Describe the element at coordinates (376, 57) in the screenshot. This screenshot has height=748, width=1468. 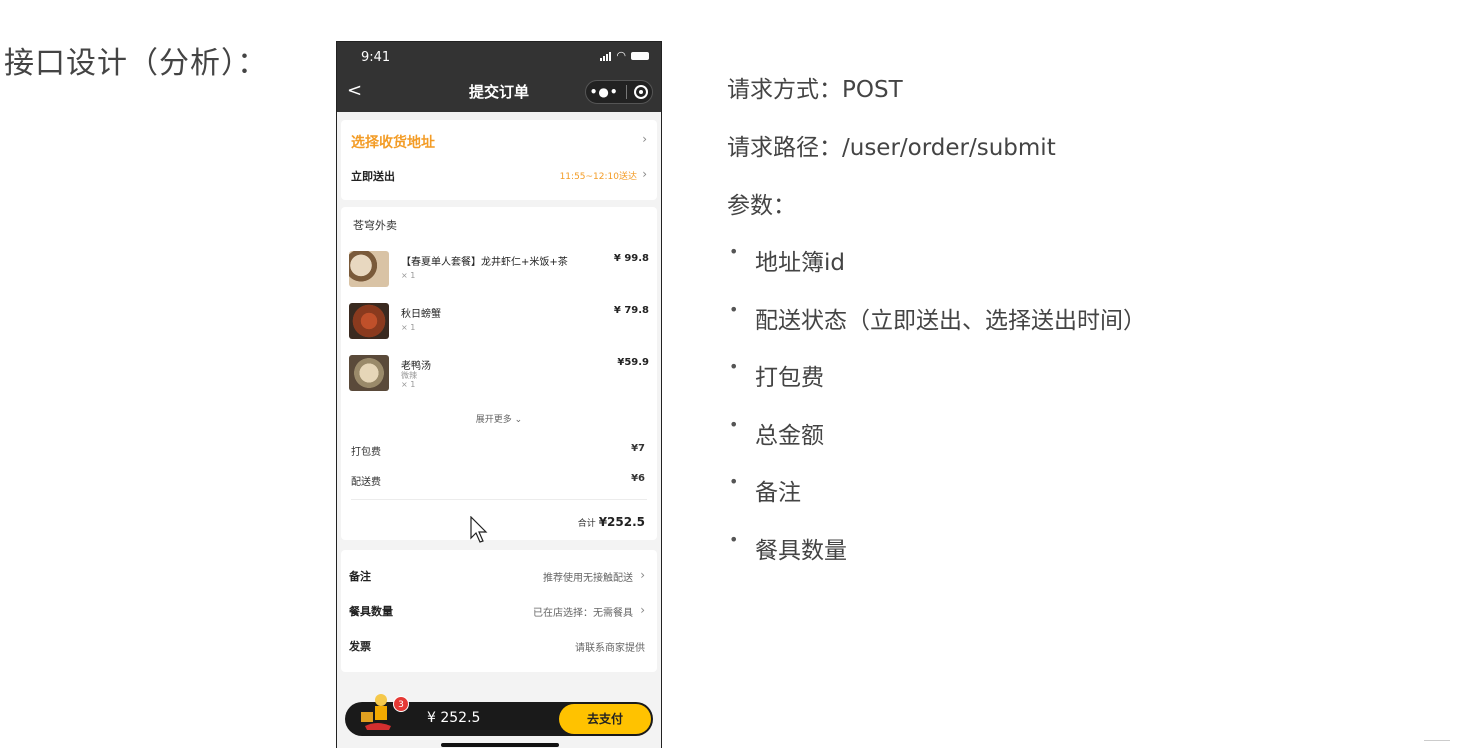
I see `status-time: 9:41` at that location.